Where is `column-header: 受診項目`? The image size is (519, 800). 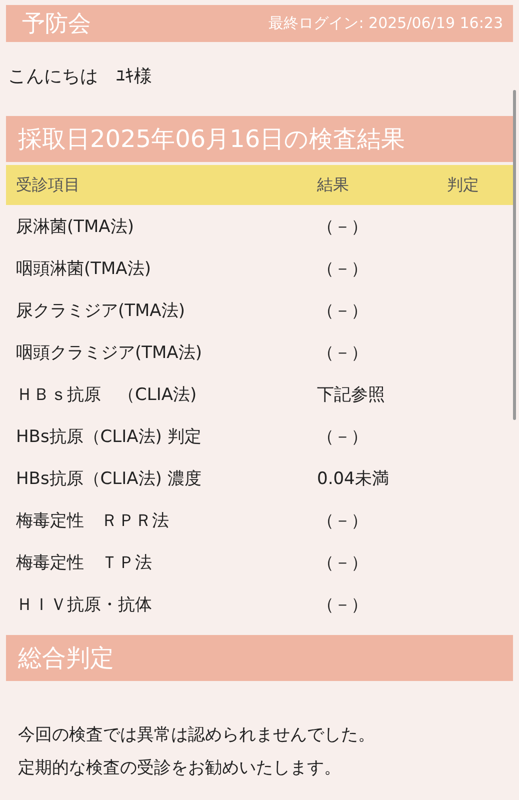
column-header: 受診項目 is located at coordinates (48, 185).